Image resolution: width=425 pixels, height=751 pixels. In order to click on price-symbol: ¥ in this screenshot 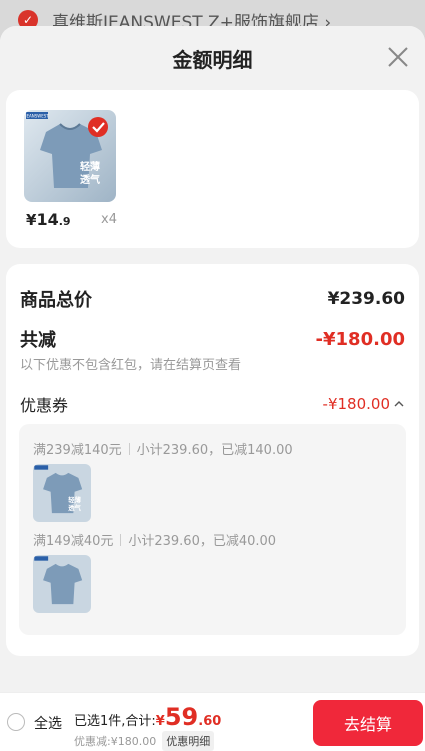, I will do `click(31, 220)`.